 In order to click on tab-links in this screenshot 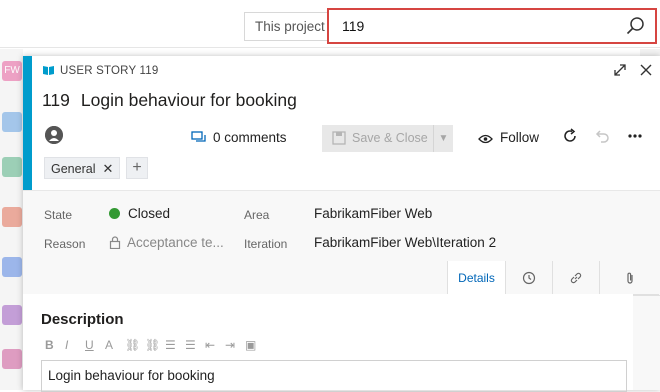, I will do `click(575, 278)`.